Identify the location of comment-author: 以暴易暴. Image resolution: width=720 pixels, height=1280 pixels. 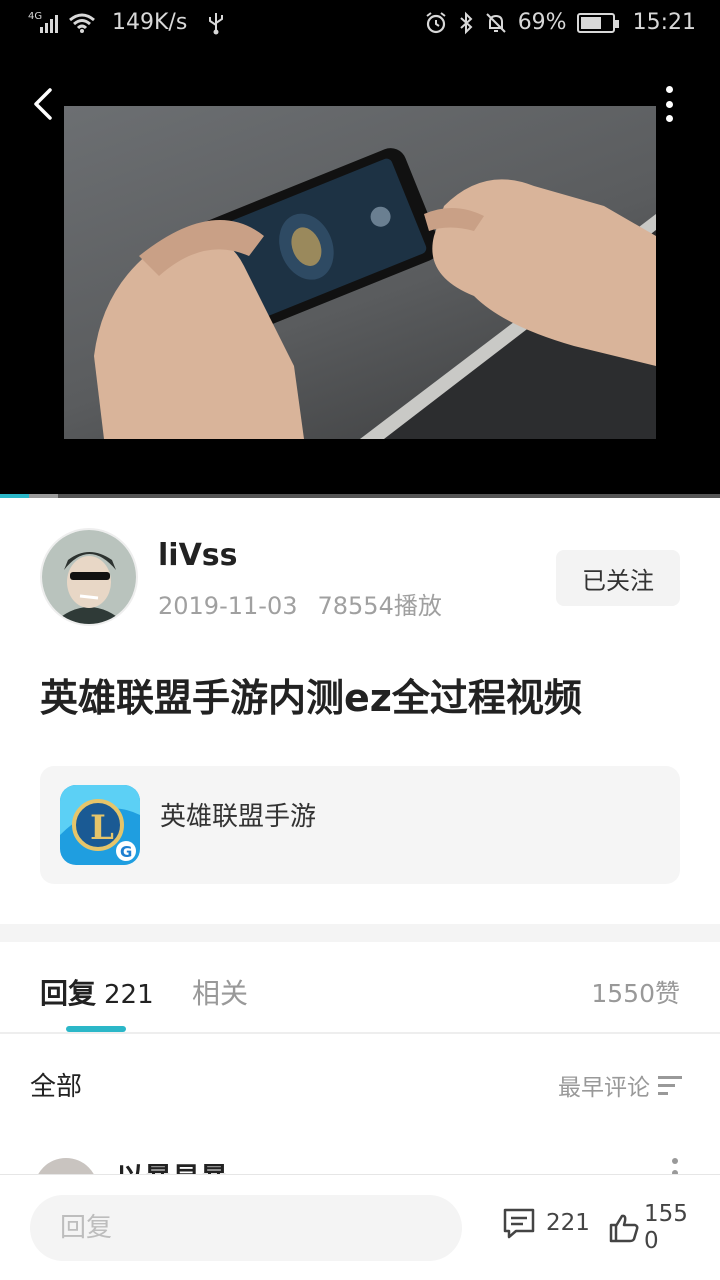
(172, 1165).